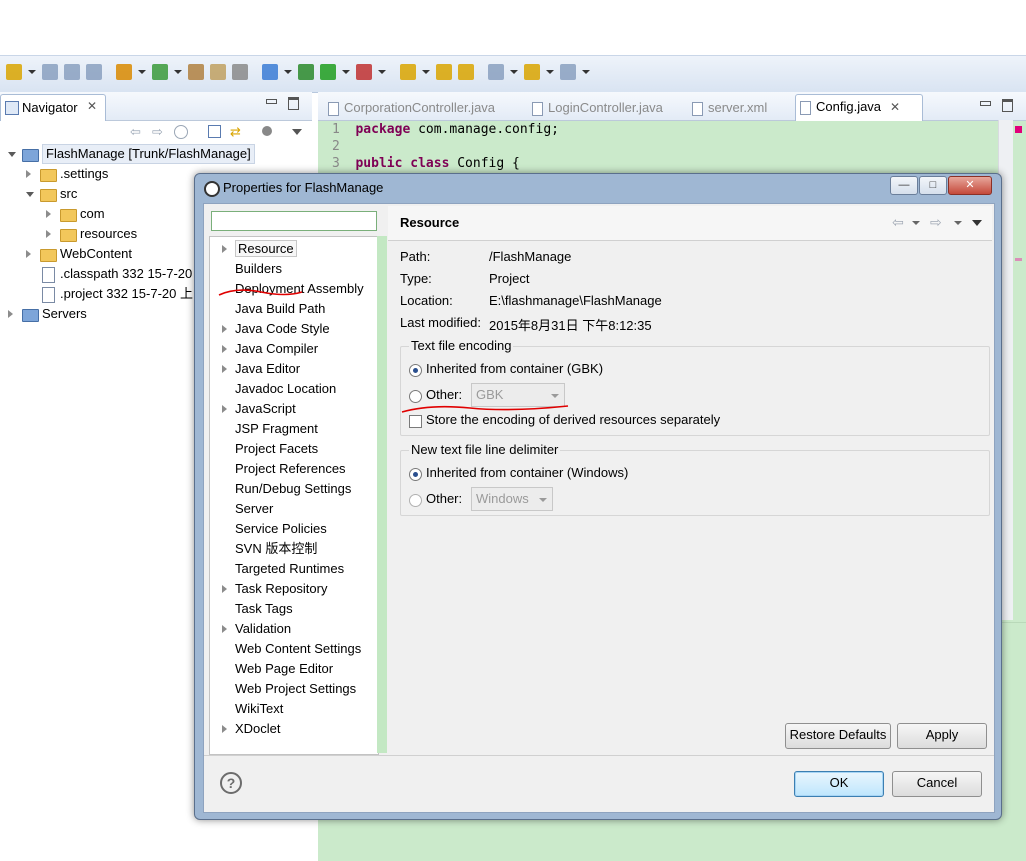  I want to click on property-page-item: Java Editor, so click(261, 369).